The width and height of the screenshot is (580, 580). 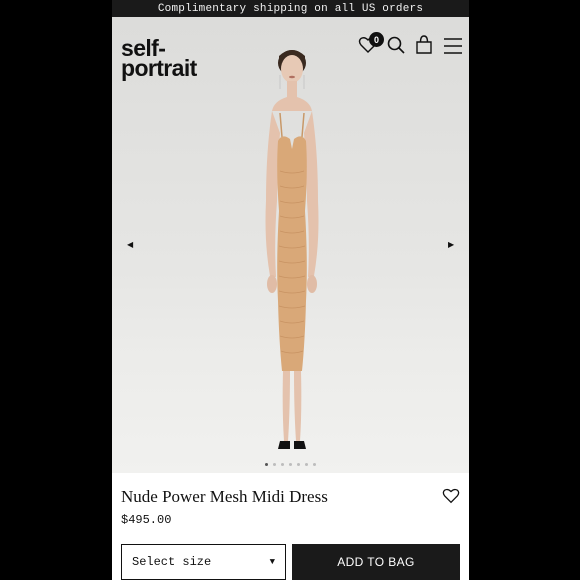 I want to click on brand-logo: self- portrait, so click(x=159, y=59).